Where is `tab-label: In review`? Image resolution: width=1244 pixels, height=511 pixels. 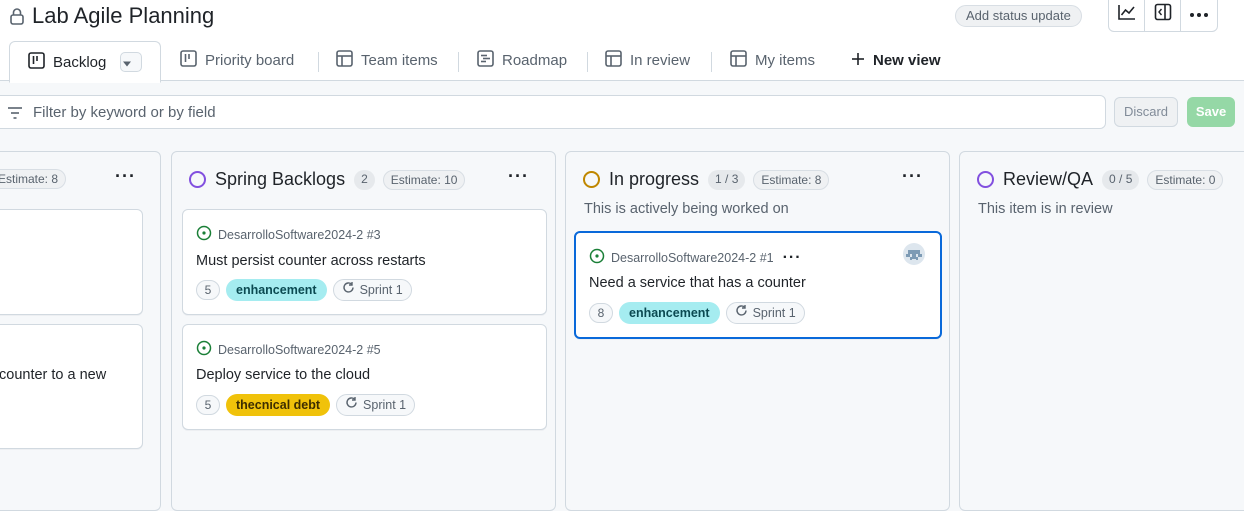
tab-label: In review is located at coordinates (660, 60).